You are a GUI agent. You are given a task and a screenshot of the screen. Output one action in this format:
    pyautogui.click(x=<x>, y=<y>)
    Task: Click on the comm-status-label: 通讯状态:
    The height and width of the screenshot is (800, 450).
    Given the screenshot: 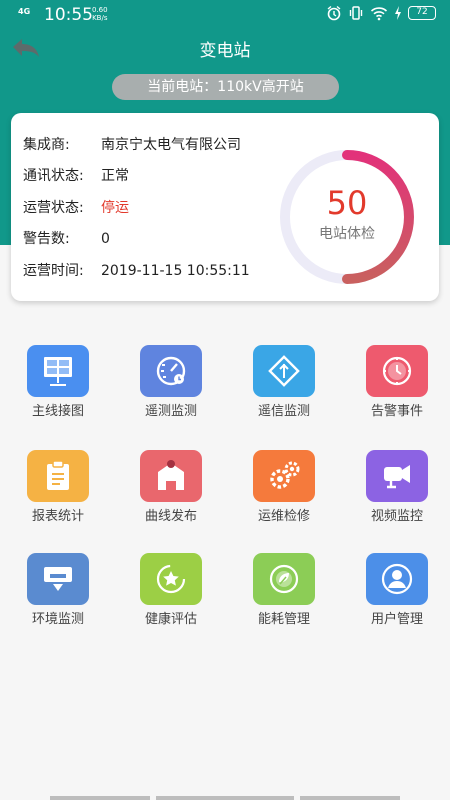 What is the action you would take?
    pyautogui.click(x=53, y=176)
    